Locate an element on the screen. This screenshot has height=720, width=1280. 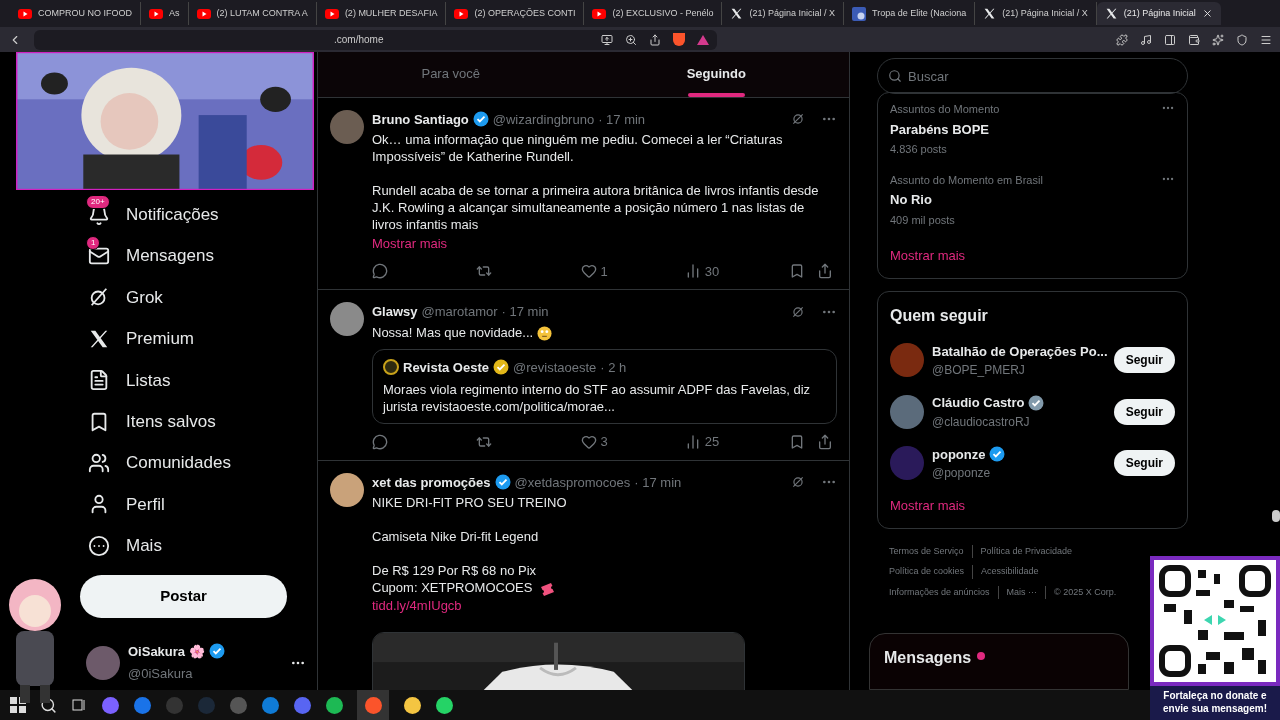
messages-drawer: Mensagens is located at coordinates (999, 661).